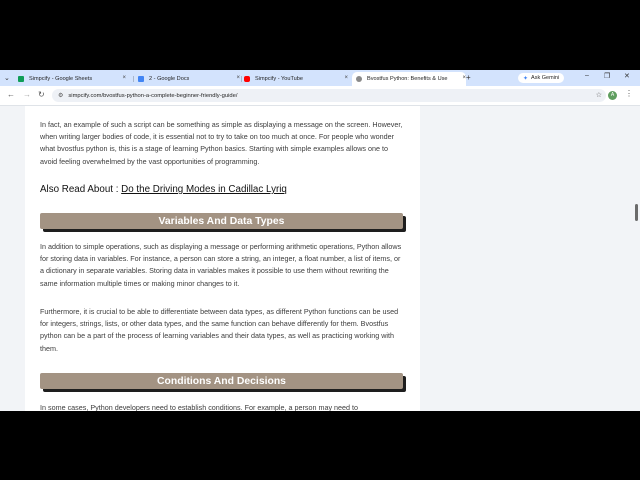  I want to click on tab-title: 2 - Google Docs, so click(169, 79).